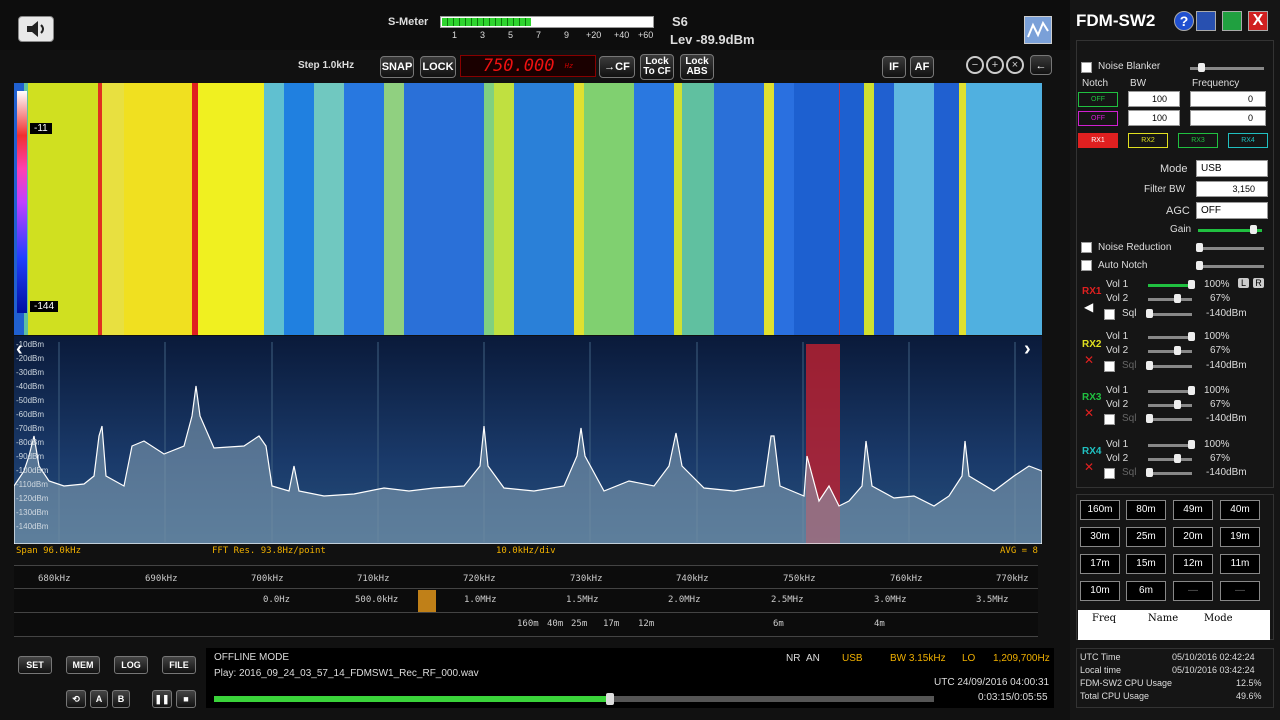 The image size is (1280, 720). What do you see at coordinates (1170, 285) in the screenshot?
I see `rx1-vol1-slider` at bounding box center [1170, 285].